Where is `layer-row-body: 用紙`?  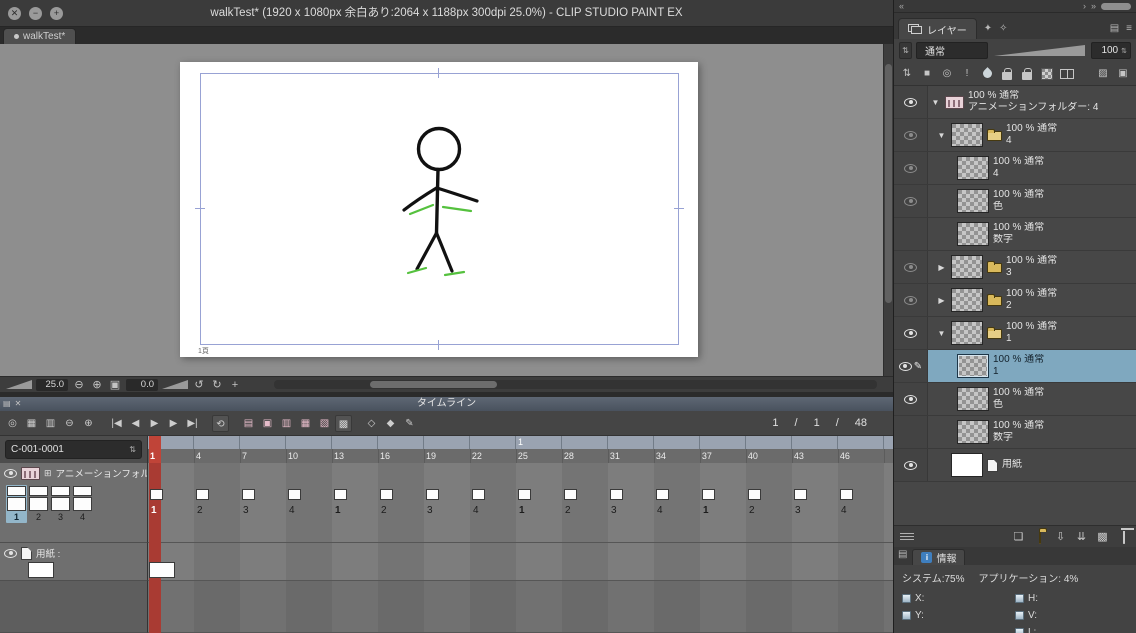 layer-row-body: 用紙 is located at coordinates (1032, 465).